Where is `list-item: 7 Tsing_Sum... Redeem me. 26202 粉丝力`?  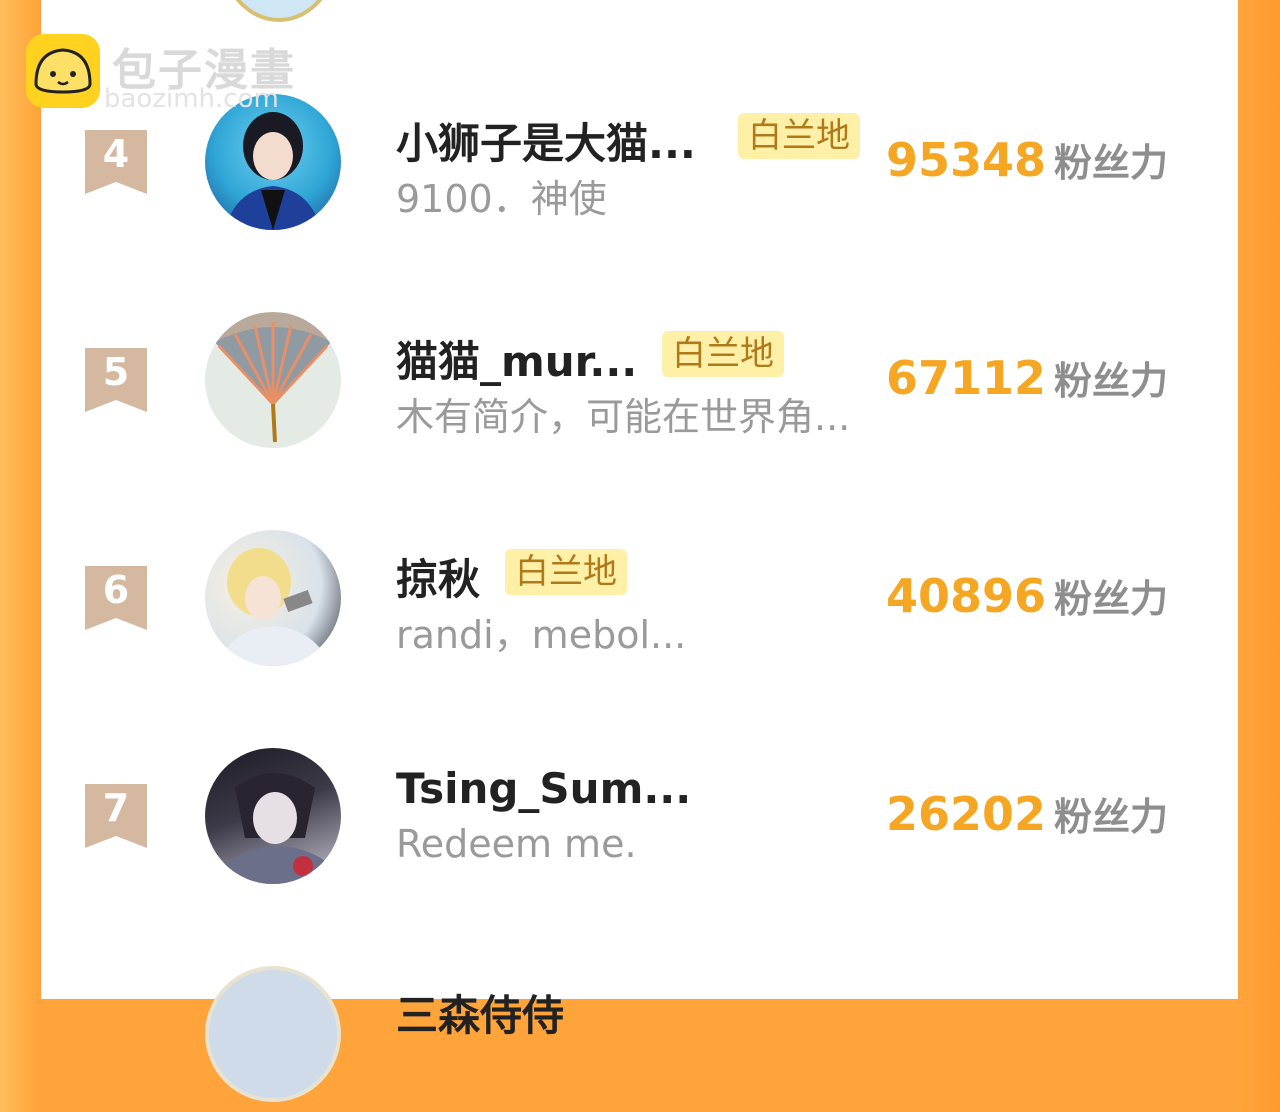
list-item: 7 Tsing_Sum... Redeem me. 26202 粉丝力 is located at coordinates (639, 814).